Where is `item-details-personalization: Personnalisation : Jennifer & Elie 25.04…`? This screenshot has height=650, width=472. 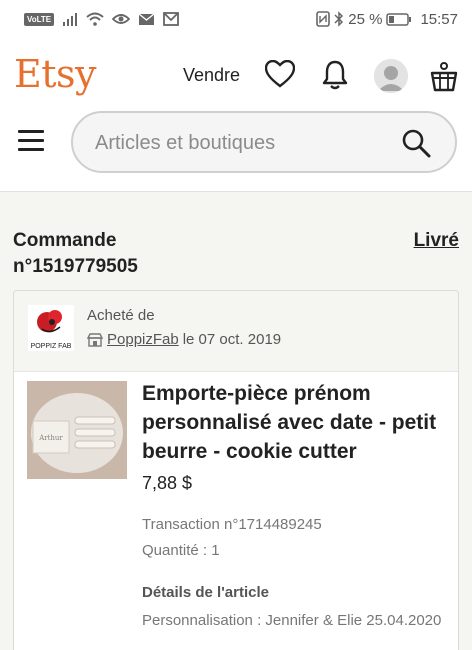
item-details-personalization: Personnalisation : Jennifer & Elie 25.04… is located at coordinates (292, 620).